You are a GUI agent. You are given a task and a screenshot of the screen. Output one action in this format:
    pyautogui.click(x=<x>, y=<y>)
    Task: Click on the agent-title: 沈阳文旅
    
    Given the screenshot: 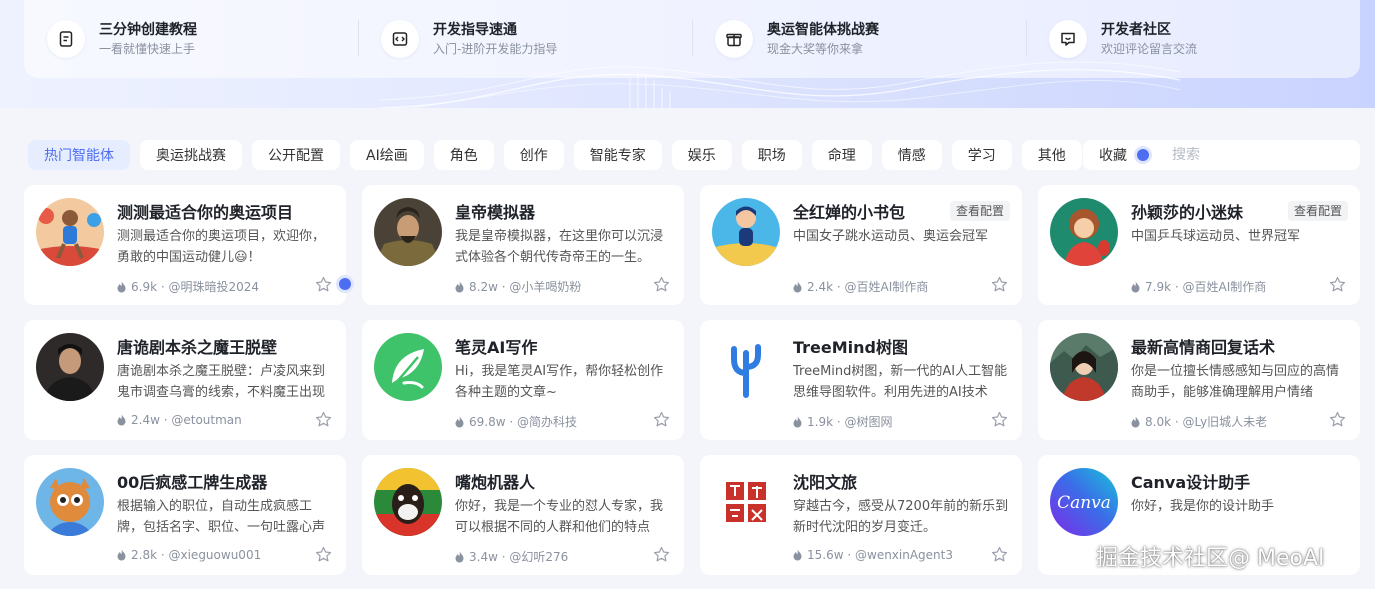 What is the action you would take?
    pyautogui.click(x=825, y=482)
    